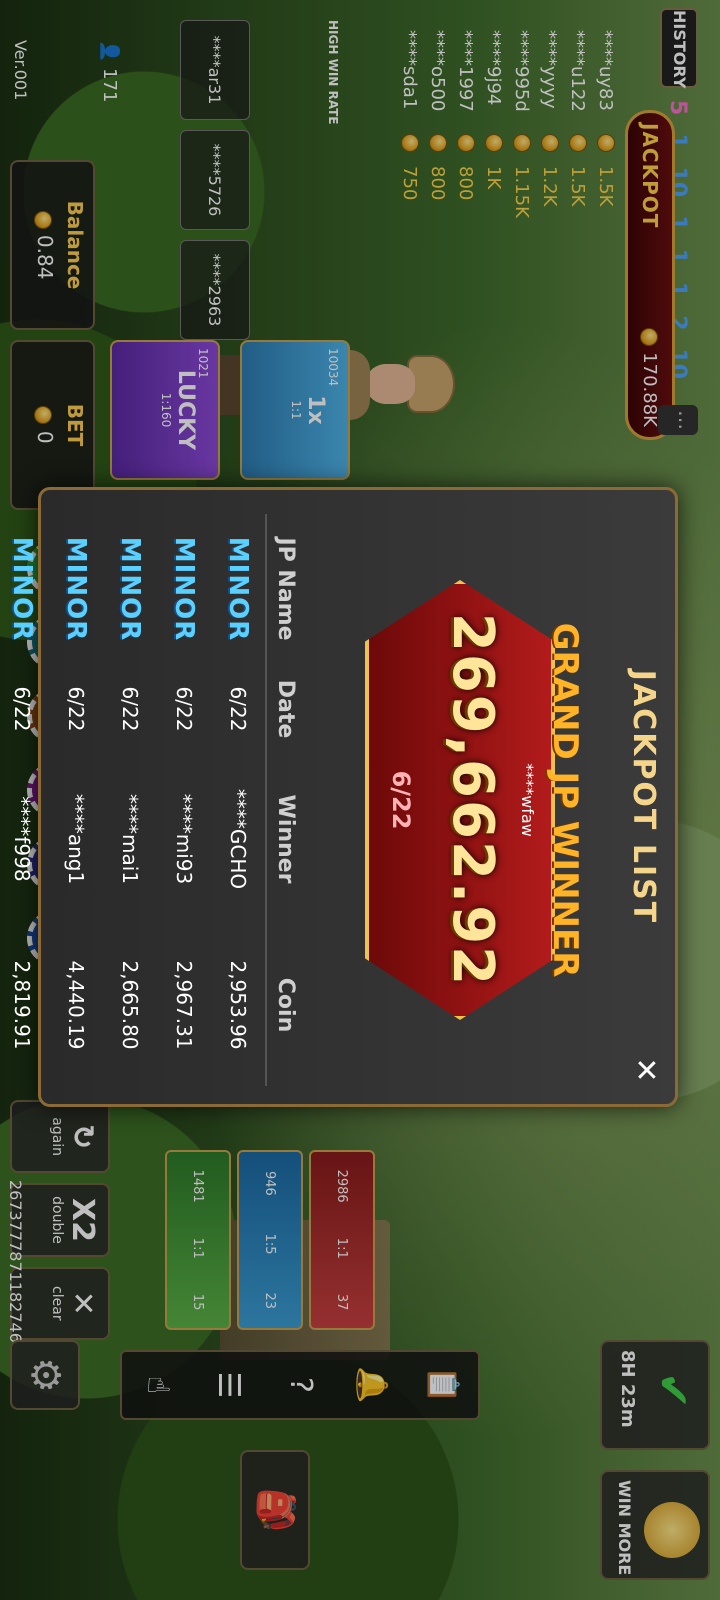 Image resolution: width=720 pixels, height=1600 pixels. What do you see at coordinates (130, 1005) in the screenshot?
I see `coin-cell: 2,665.80` at bounding box center [130, 1005].